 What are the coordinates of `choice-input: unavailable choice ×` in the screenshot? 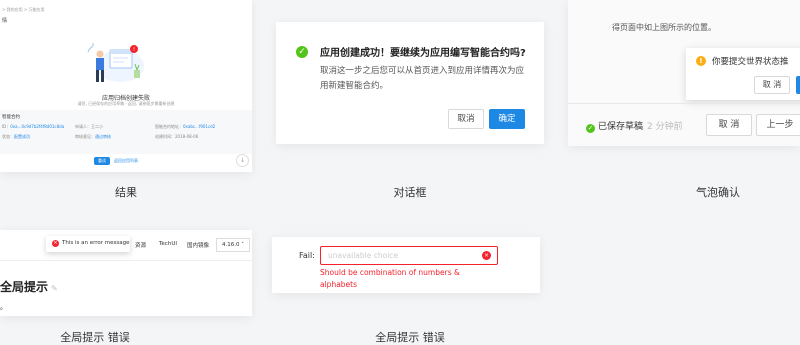 It's located at (409, 255).